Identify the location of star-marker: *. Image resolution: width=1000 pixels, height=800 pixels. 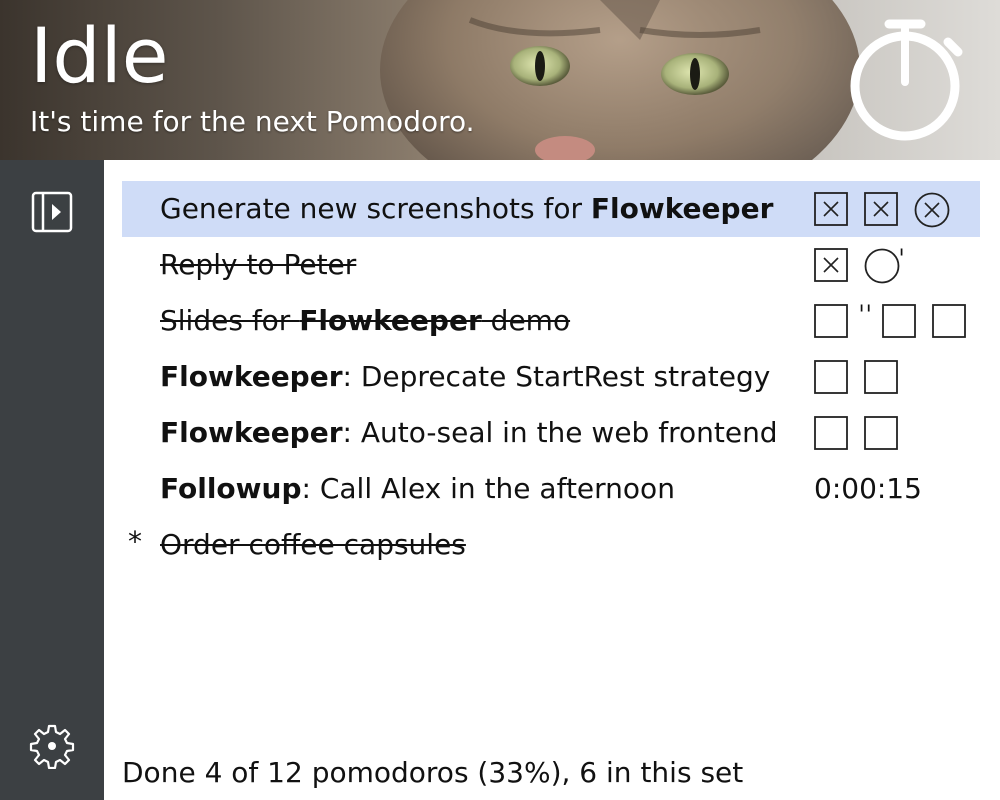
(135, 541).